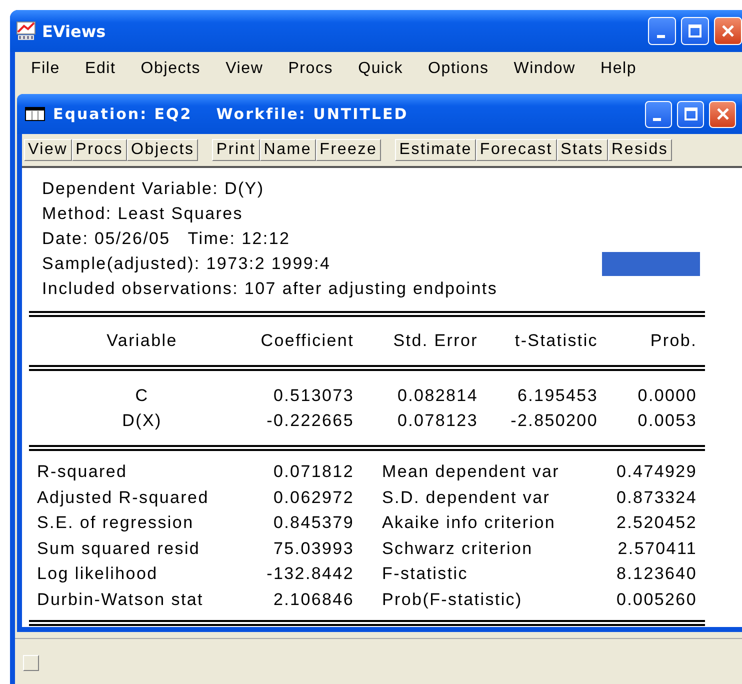 The width and height of the screenshot is (742, 684). Describe the element at coordinates (288, 150) in the screenshot. I see `toolbar-button: Name` at that location.